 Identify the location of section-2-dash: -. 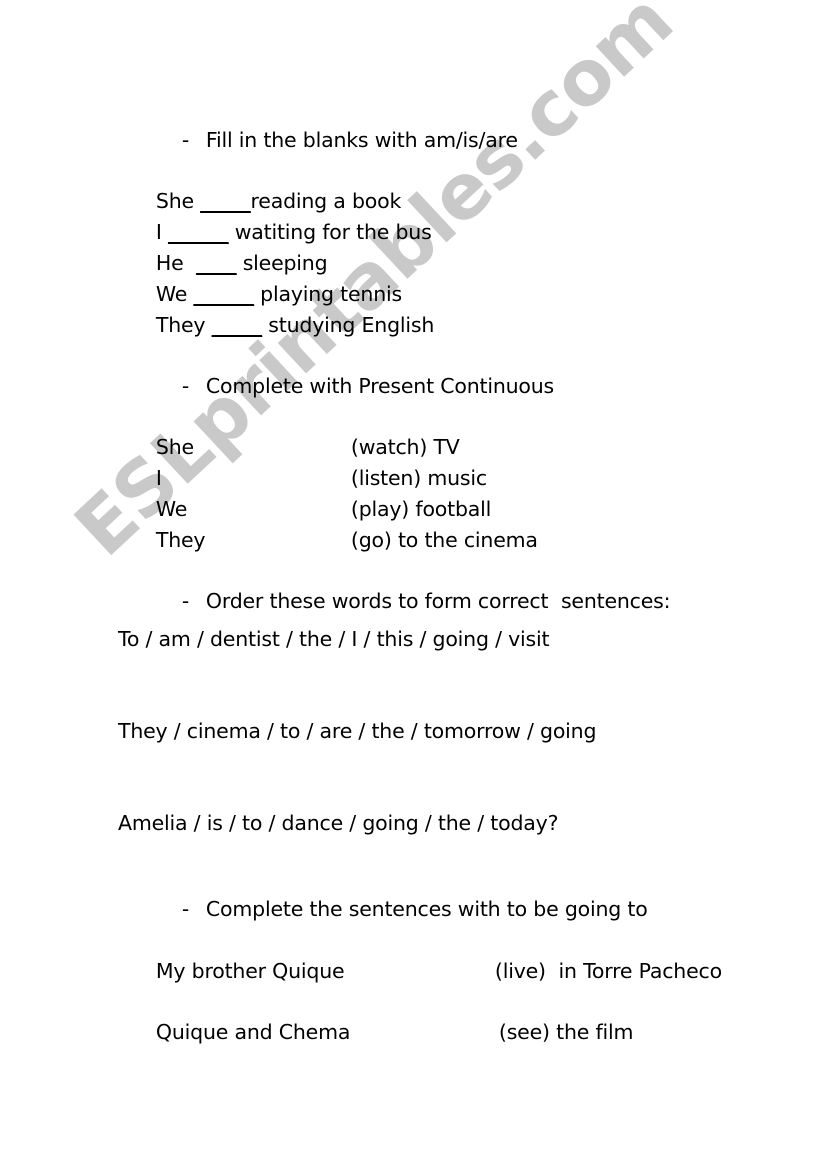
(185, 386).